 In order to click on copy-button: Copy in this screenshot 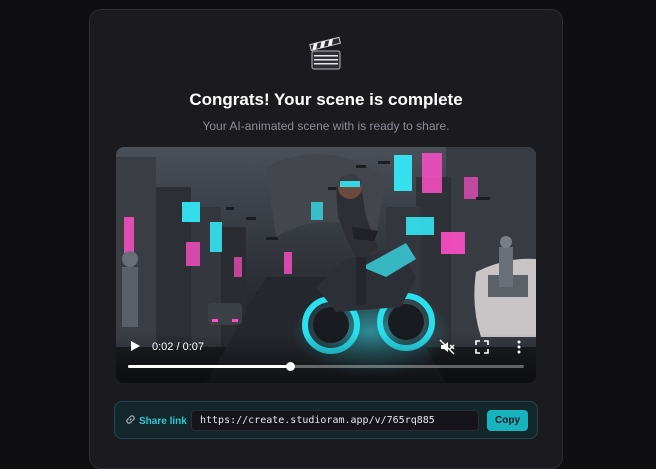, I will do `click(507, 420)`.